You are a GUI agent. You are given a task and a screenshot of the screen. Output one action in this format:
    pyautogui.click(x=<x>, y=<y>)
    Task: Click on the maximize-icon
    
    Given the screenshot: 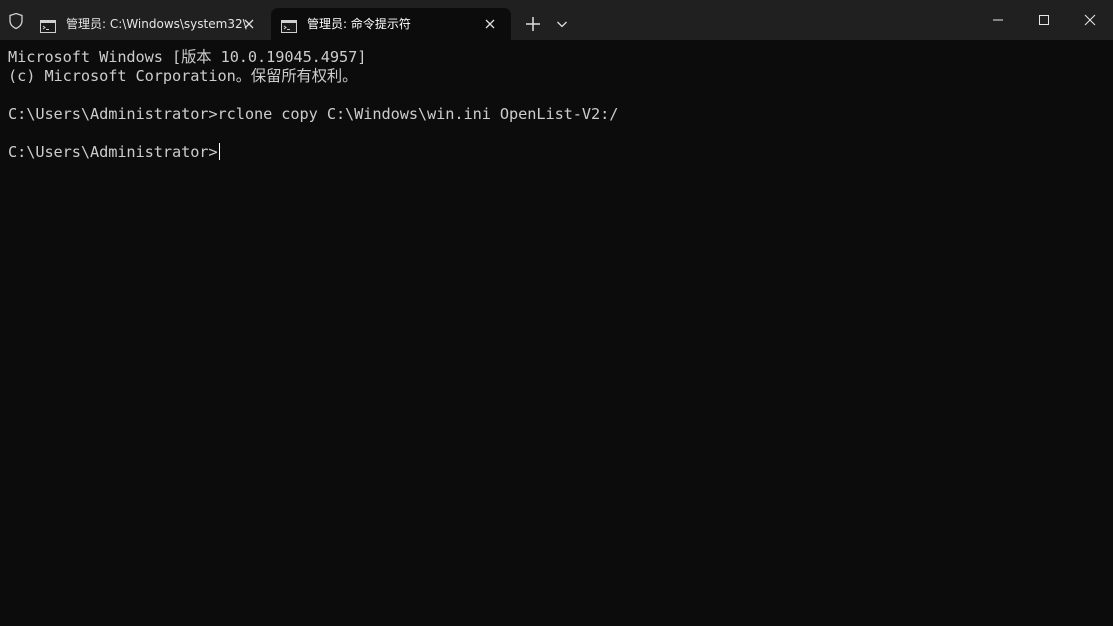 What is the action you would take?
    pyautogui.click(x=1044, y=20)
    